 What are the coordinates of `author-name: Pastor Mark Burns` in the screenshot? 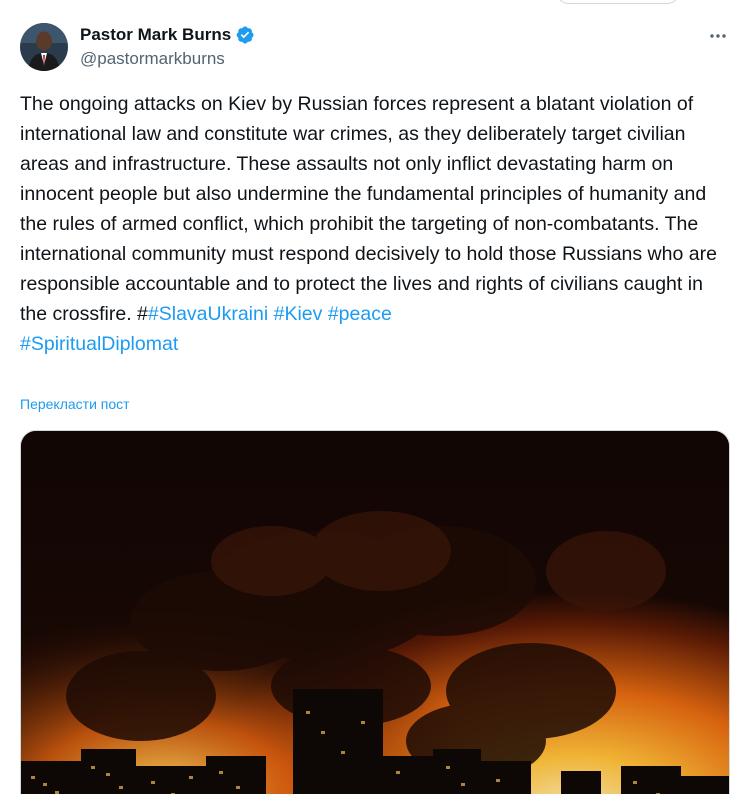 It's located at (155, 35).